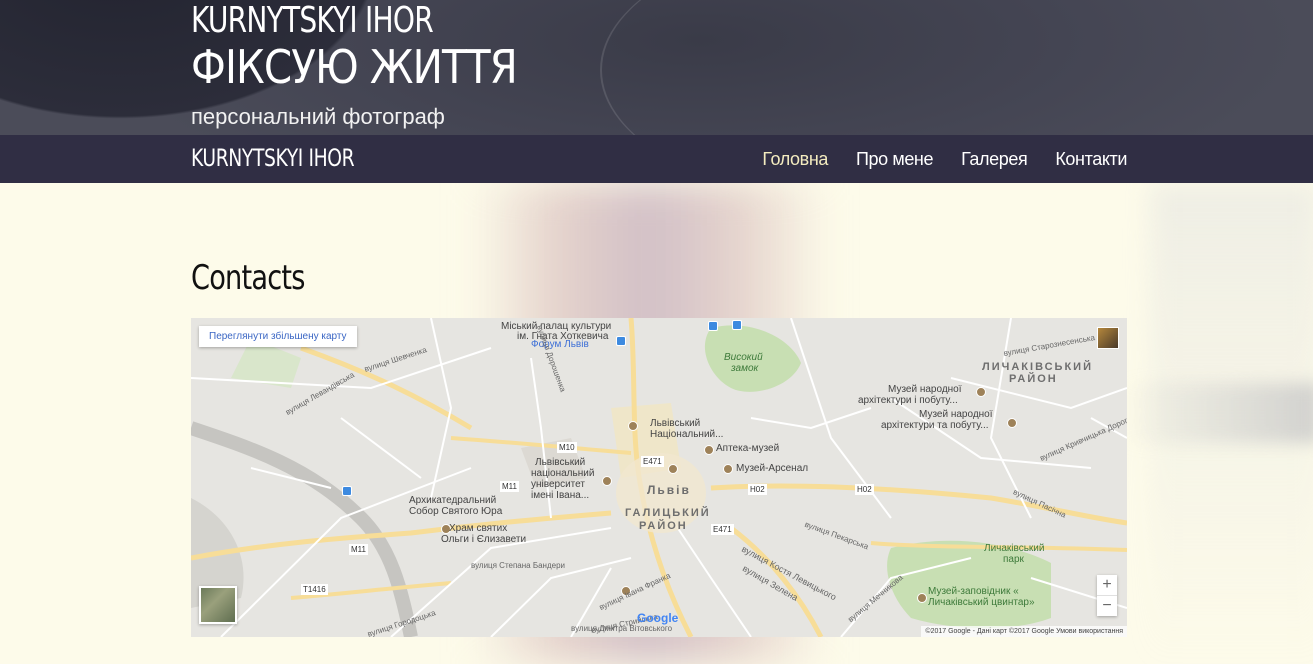 Image resolution: width=1313 pixels, height=664 pixels. What do you see at coordinates (973, 591) in the screenshot?
I see `map-label: Музей-заповідник «` at bounding box center [973, 591].